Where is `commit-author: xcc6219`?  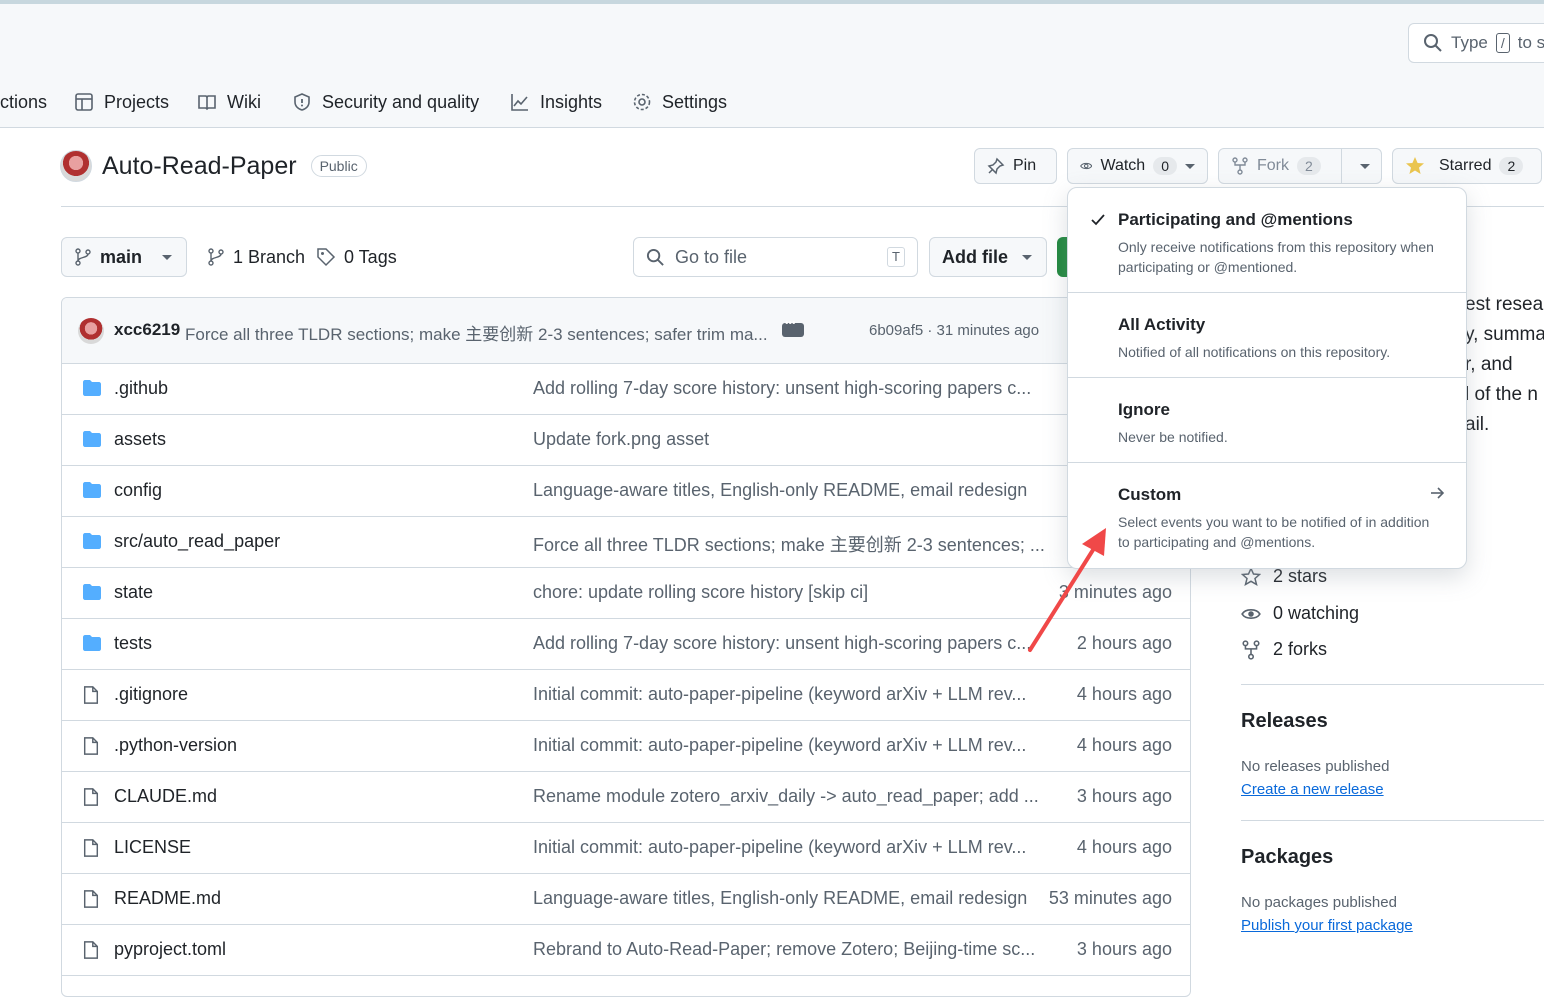
commit-author: xcc6219 is located at coordinates (147, 330).